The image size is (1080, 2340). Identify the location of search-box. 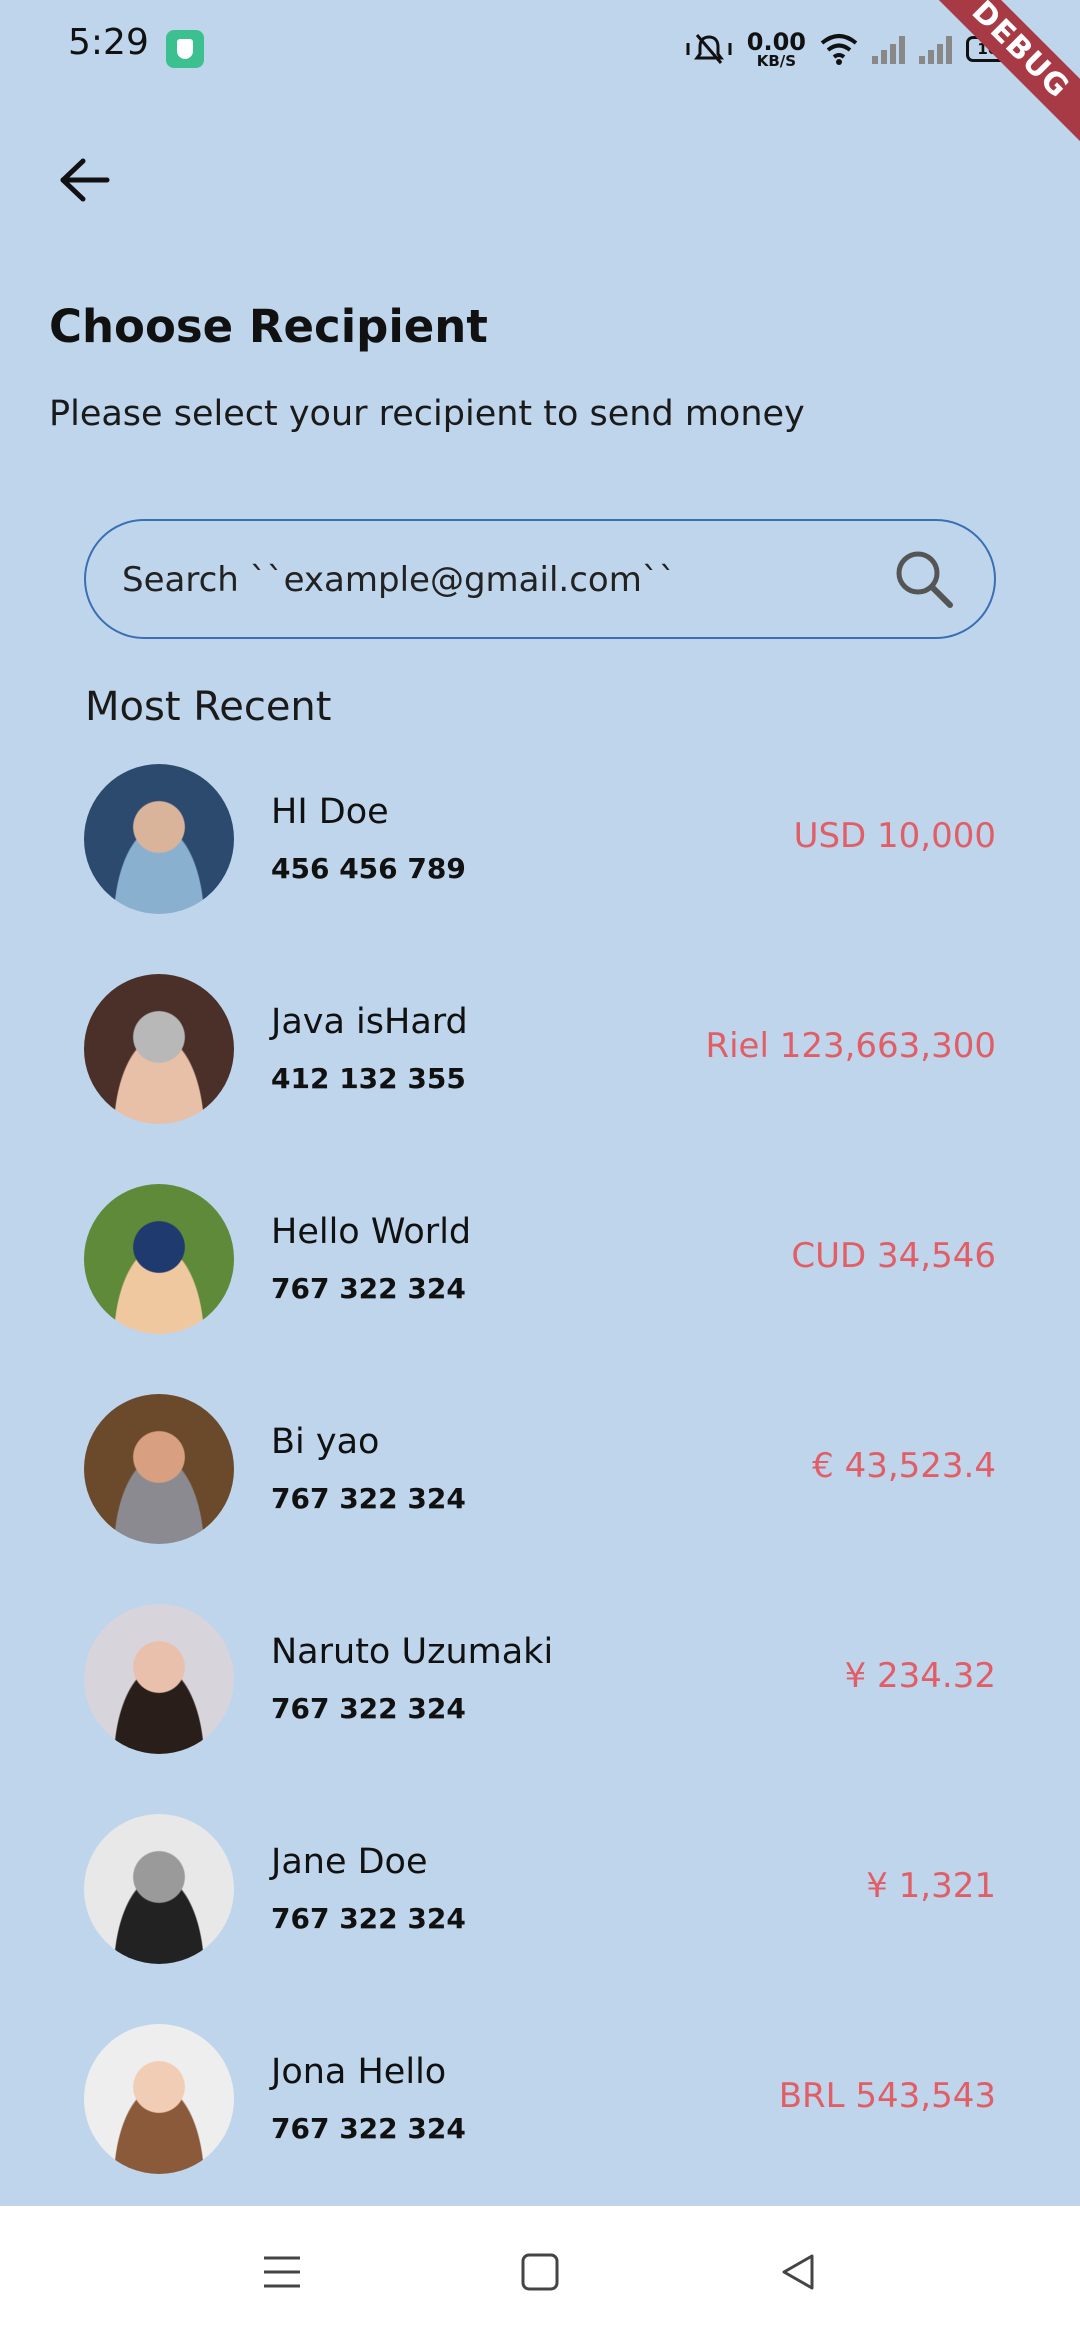
(540, 579).